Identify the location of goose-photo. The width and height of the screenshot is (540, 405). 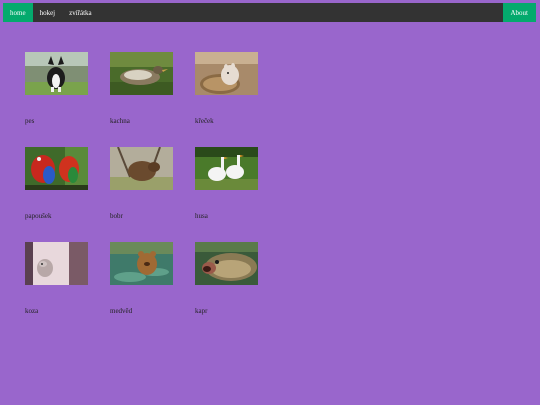
(226, 168).